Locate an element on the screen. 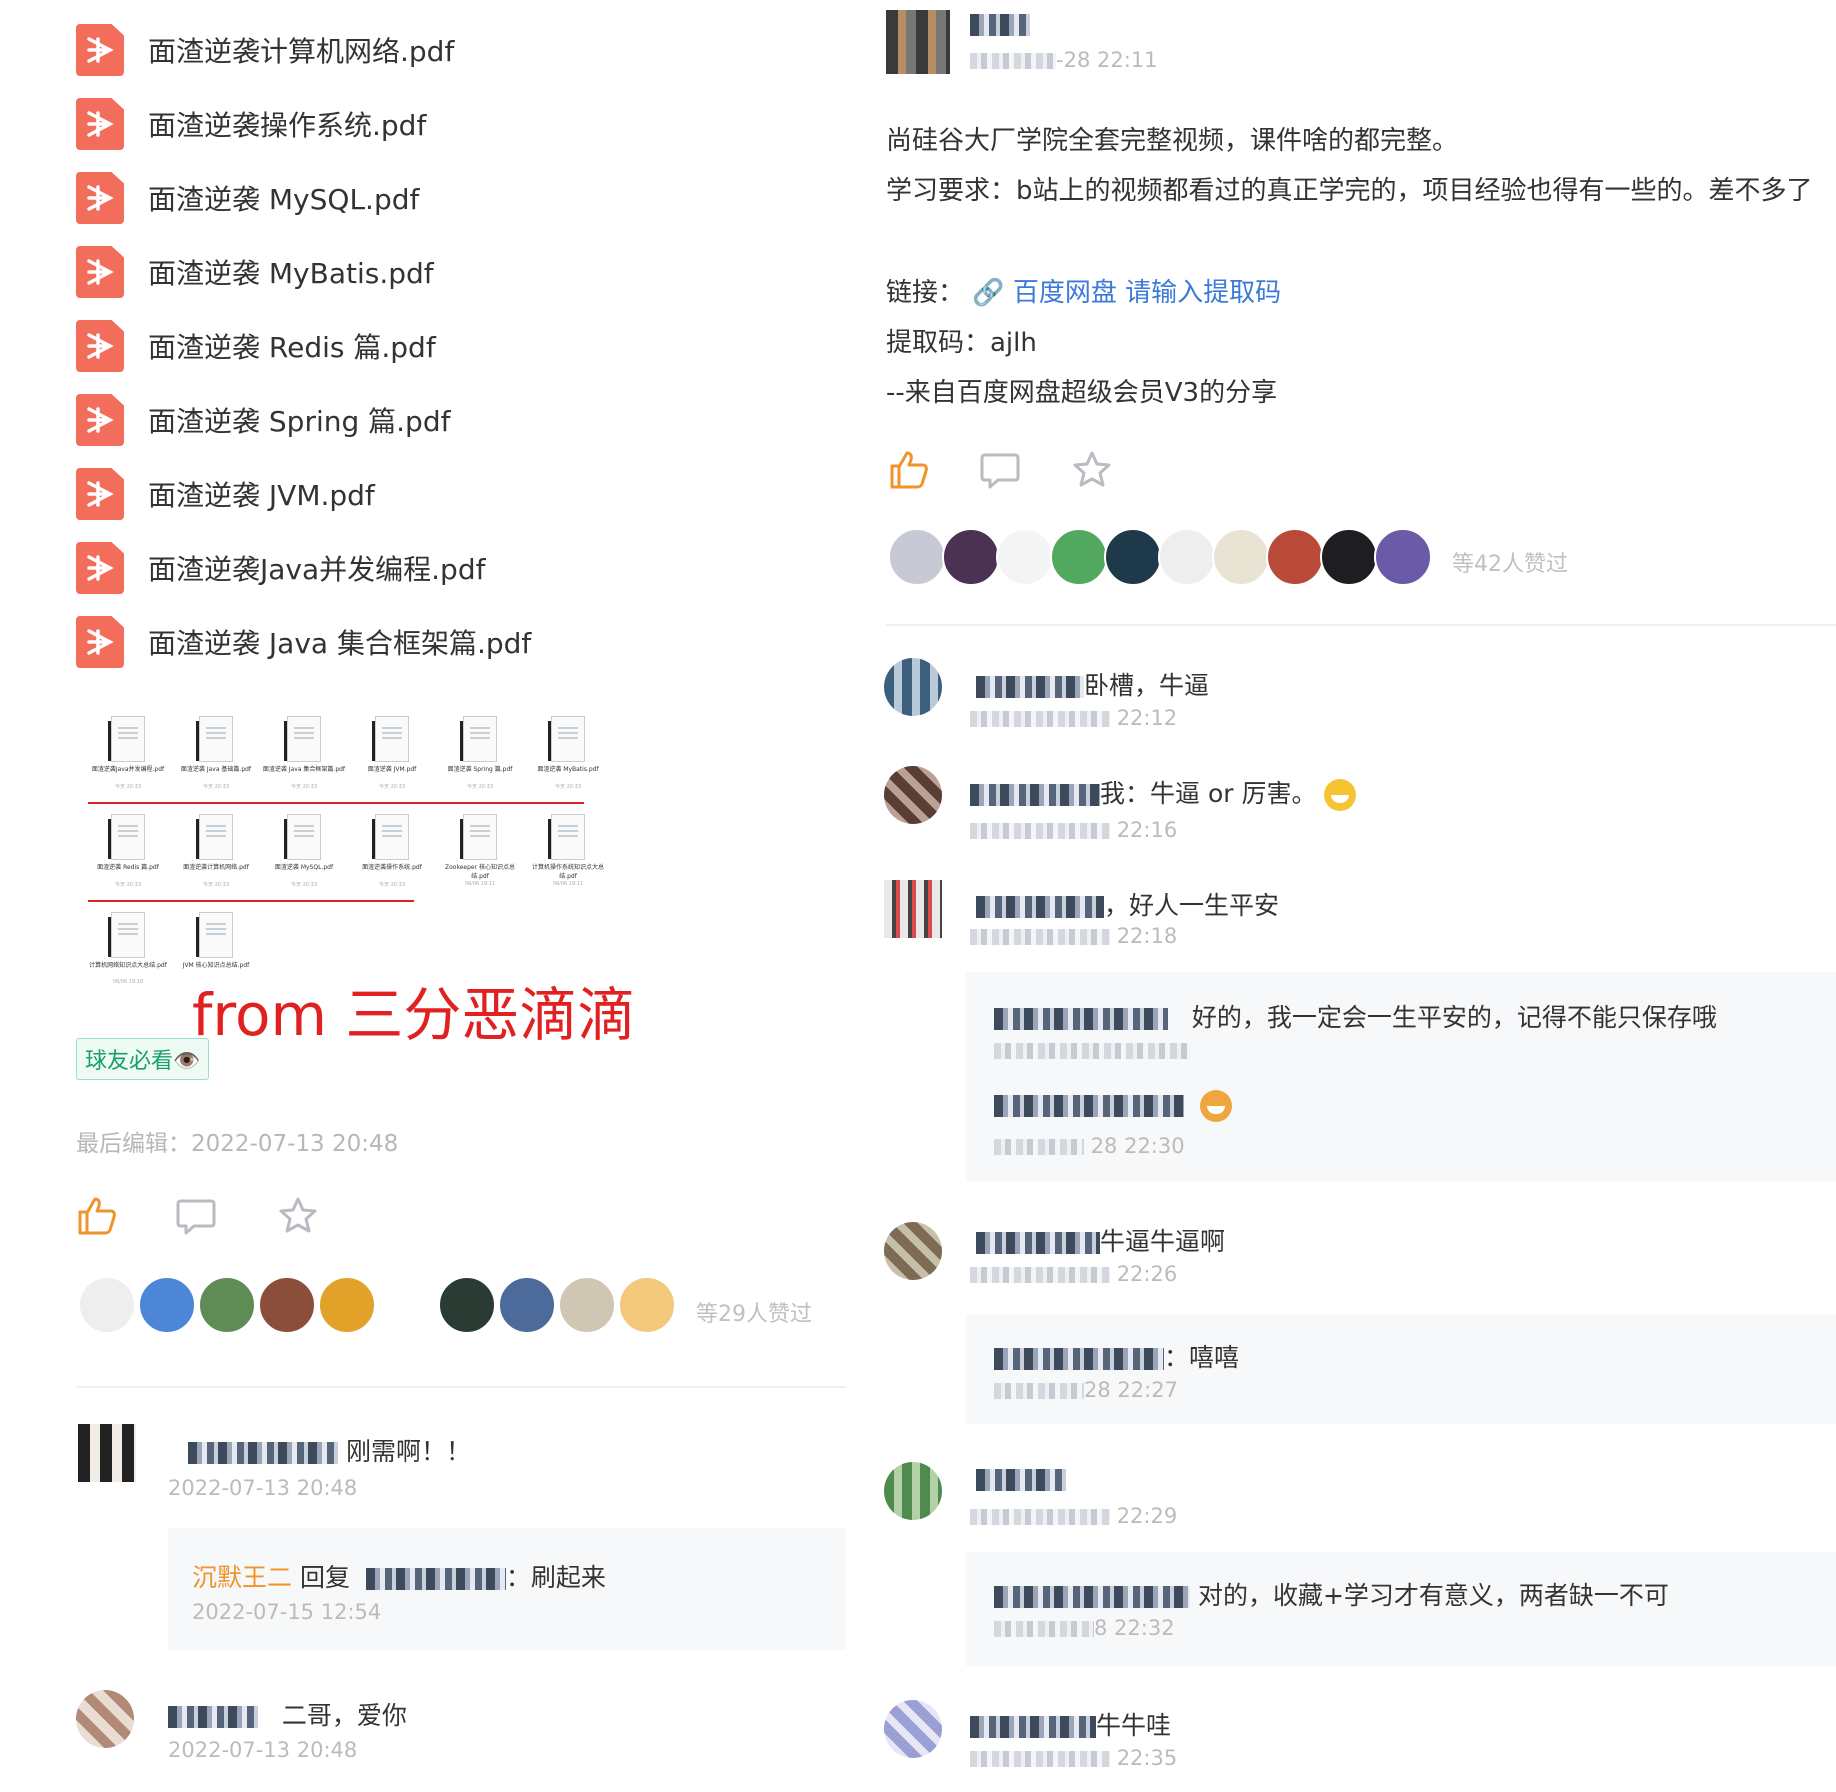  image-watermark: from 三分恶滴滴 is located at coordinates (414, 1015).